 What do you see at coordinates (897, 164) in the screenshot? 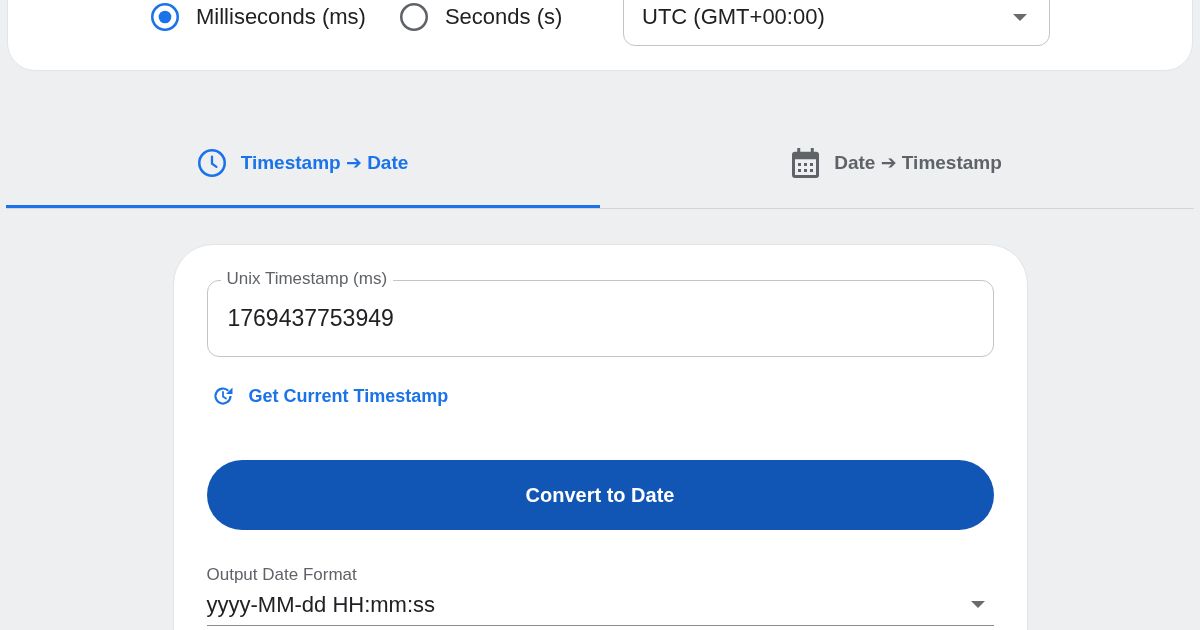
I see `tab: Date ➔ Timestamp` at bounding box center [897, 164].